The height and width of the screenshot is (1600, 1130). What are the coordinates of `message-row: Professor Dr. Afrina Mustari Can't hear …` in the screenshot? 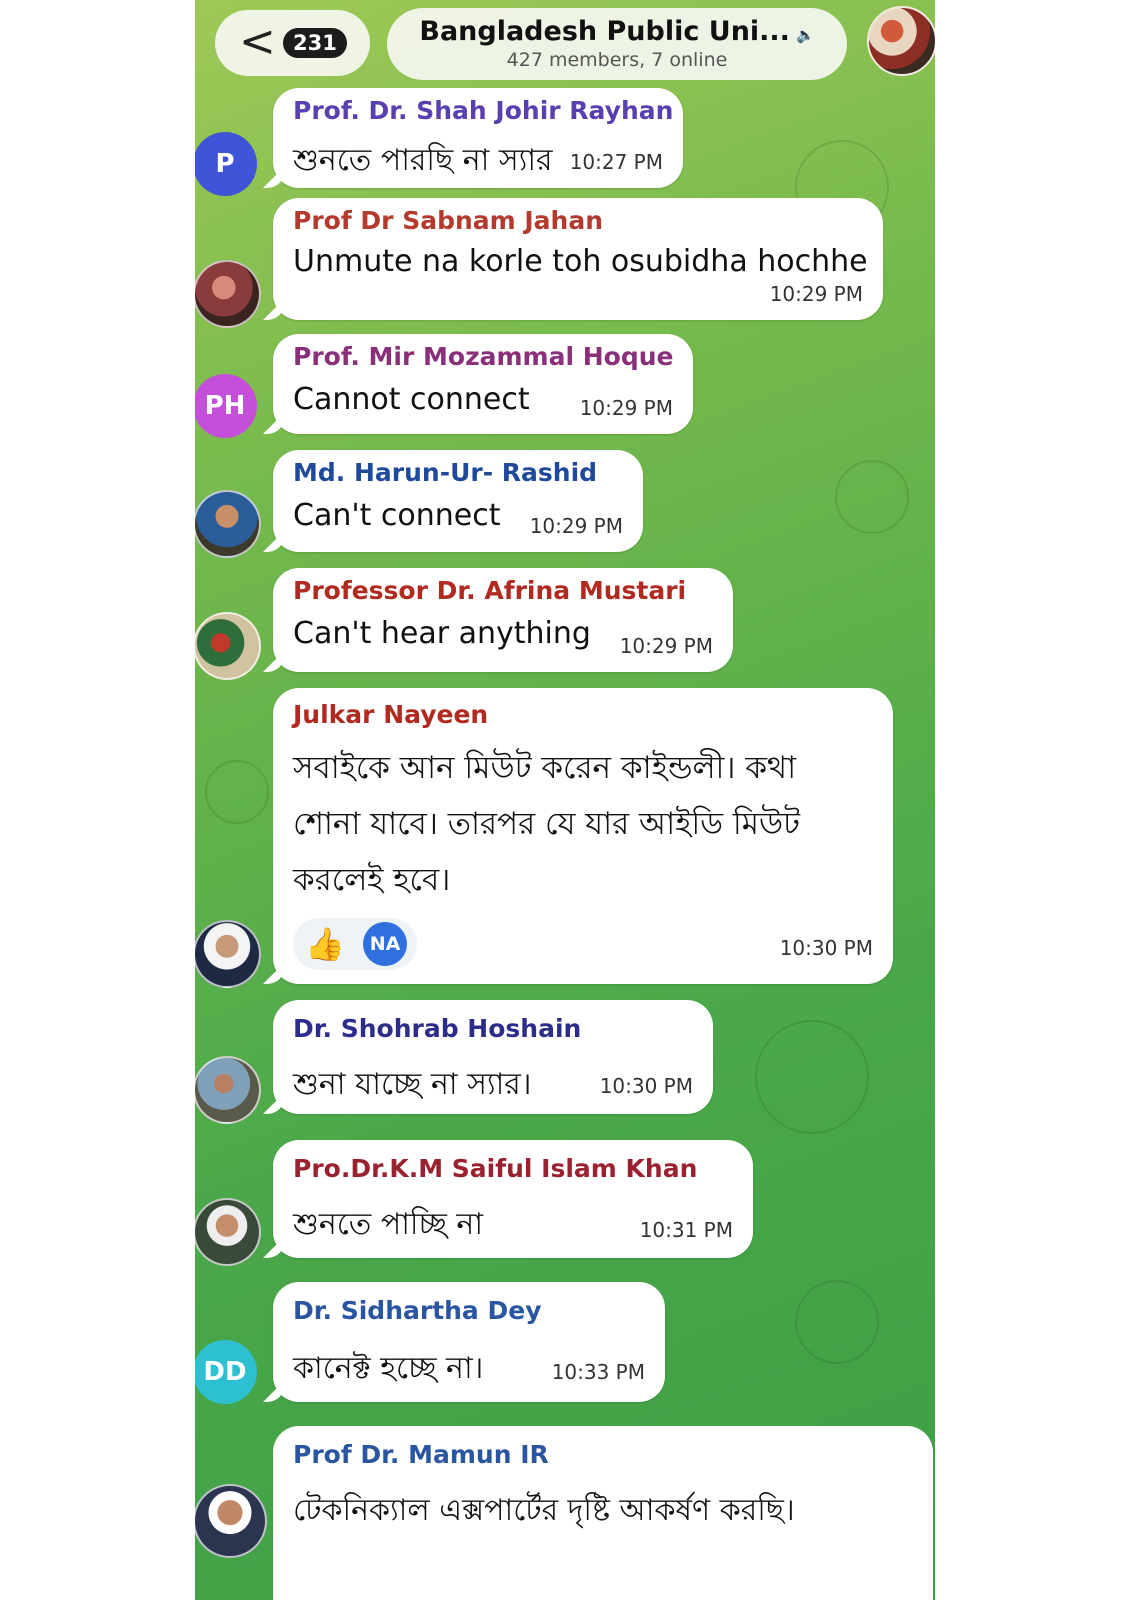 It's located at (565, 625).